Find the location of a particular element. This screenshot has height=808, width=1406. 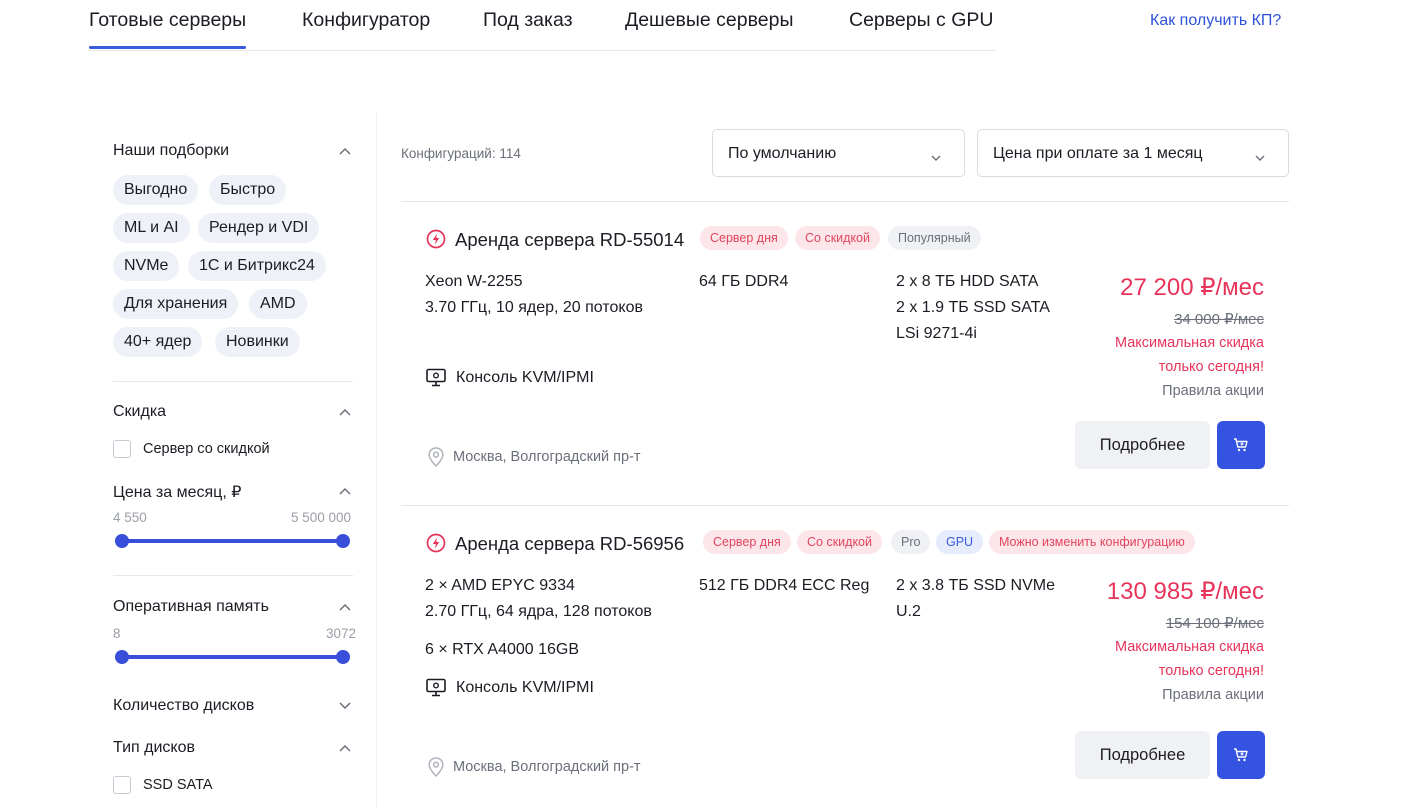

price: 27 200 ₽/мес is located at coordinates (1192, 287).